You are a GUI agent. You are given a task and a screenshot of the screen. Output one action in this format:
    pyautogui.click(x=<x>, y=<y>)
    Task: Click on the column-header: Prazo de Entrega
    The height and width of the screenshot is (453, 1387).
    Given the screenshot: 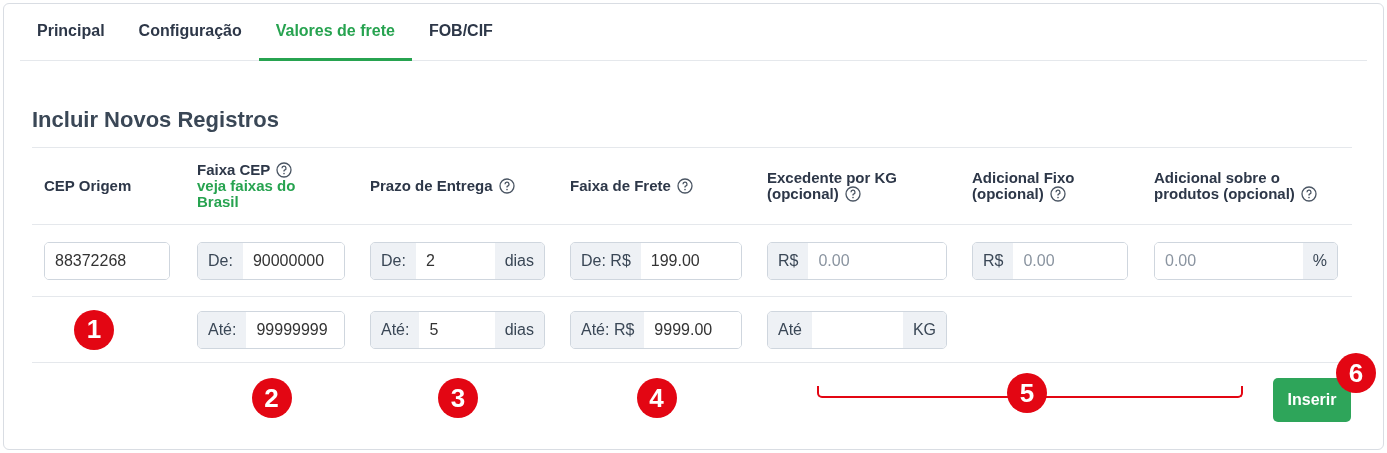 What is the action you would take?
    pyautogui.click(x=462, y=186)
    